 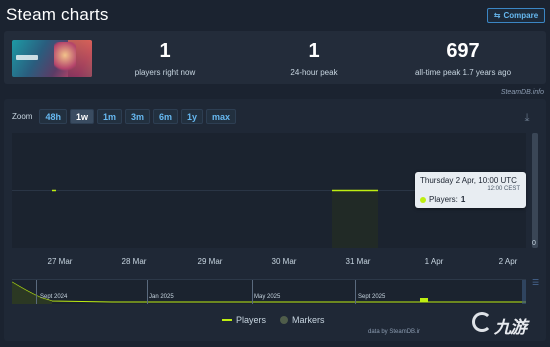 What do you see at coordinates (314, 72) in the screenshot?
I see `peak-24h-label: 24-hour peak` at bounding box center [314, 72].